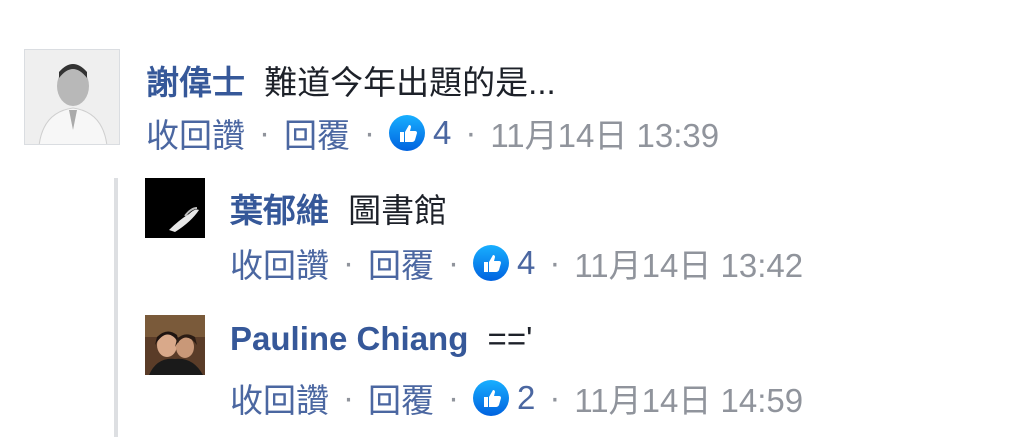  What do you see at coordinates (195, 82) in the screenshot?
I see `author-name: 謝偉士` at bounding box center [195, 82].